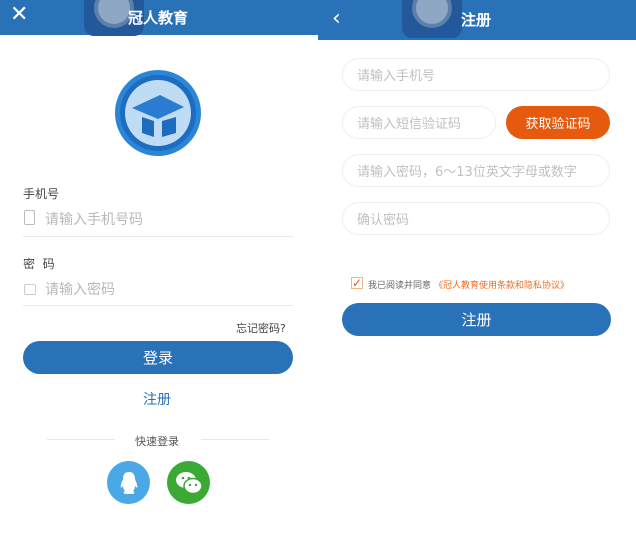  Describe the element at coordinates (158, 357) in the screenshot. I see `login-button: 登录` at that location.